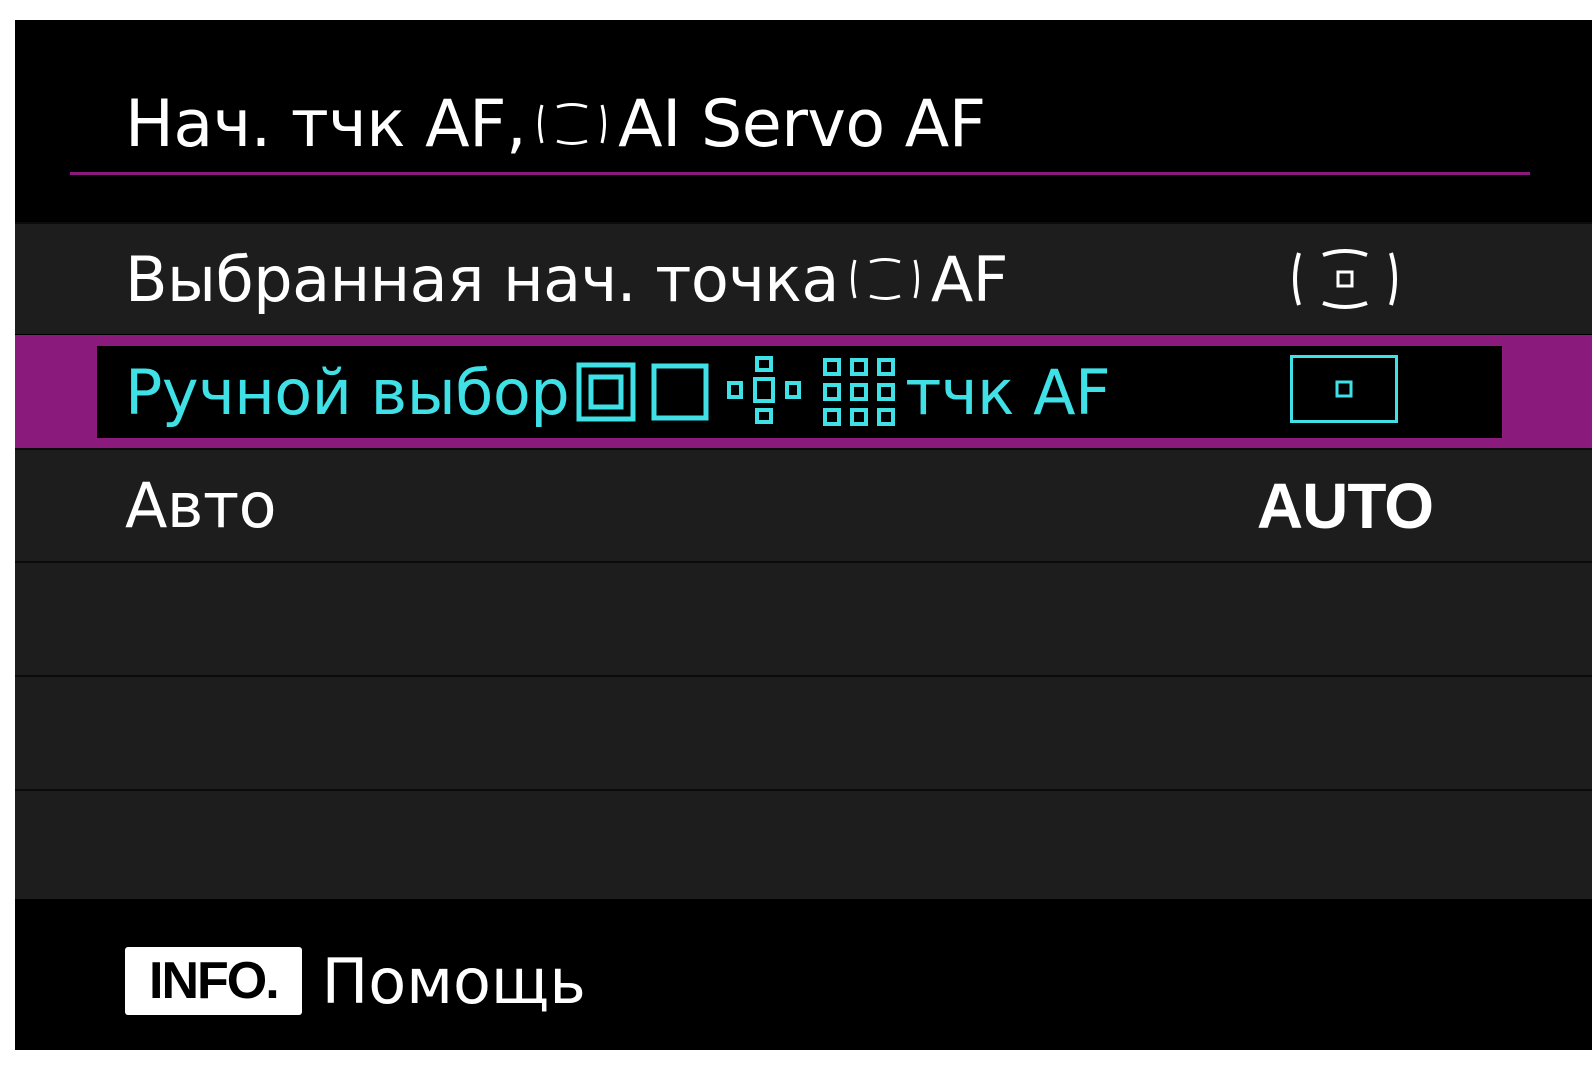 This screenshot has width=1592, height=1066. Describe the element at coordinates (1008, 392) in the screenshot. I see `menu-item-label-suffix: тчк AF` at that location.